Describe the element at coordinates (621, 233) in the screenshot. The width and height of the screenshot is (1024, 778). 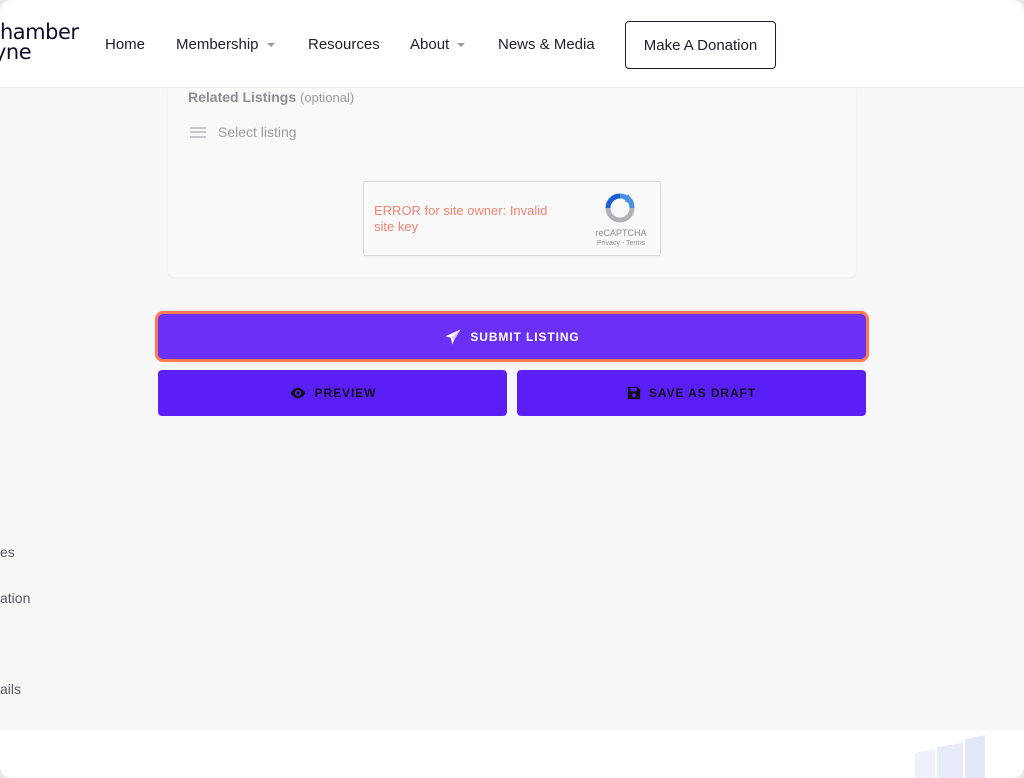
I see `recaptcha-brand: reCAPTCHA` at that location.